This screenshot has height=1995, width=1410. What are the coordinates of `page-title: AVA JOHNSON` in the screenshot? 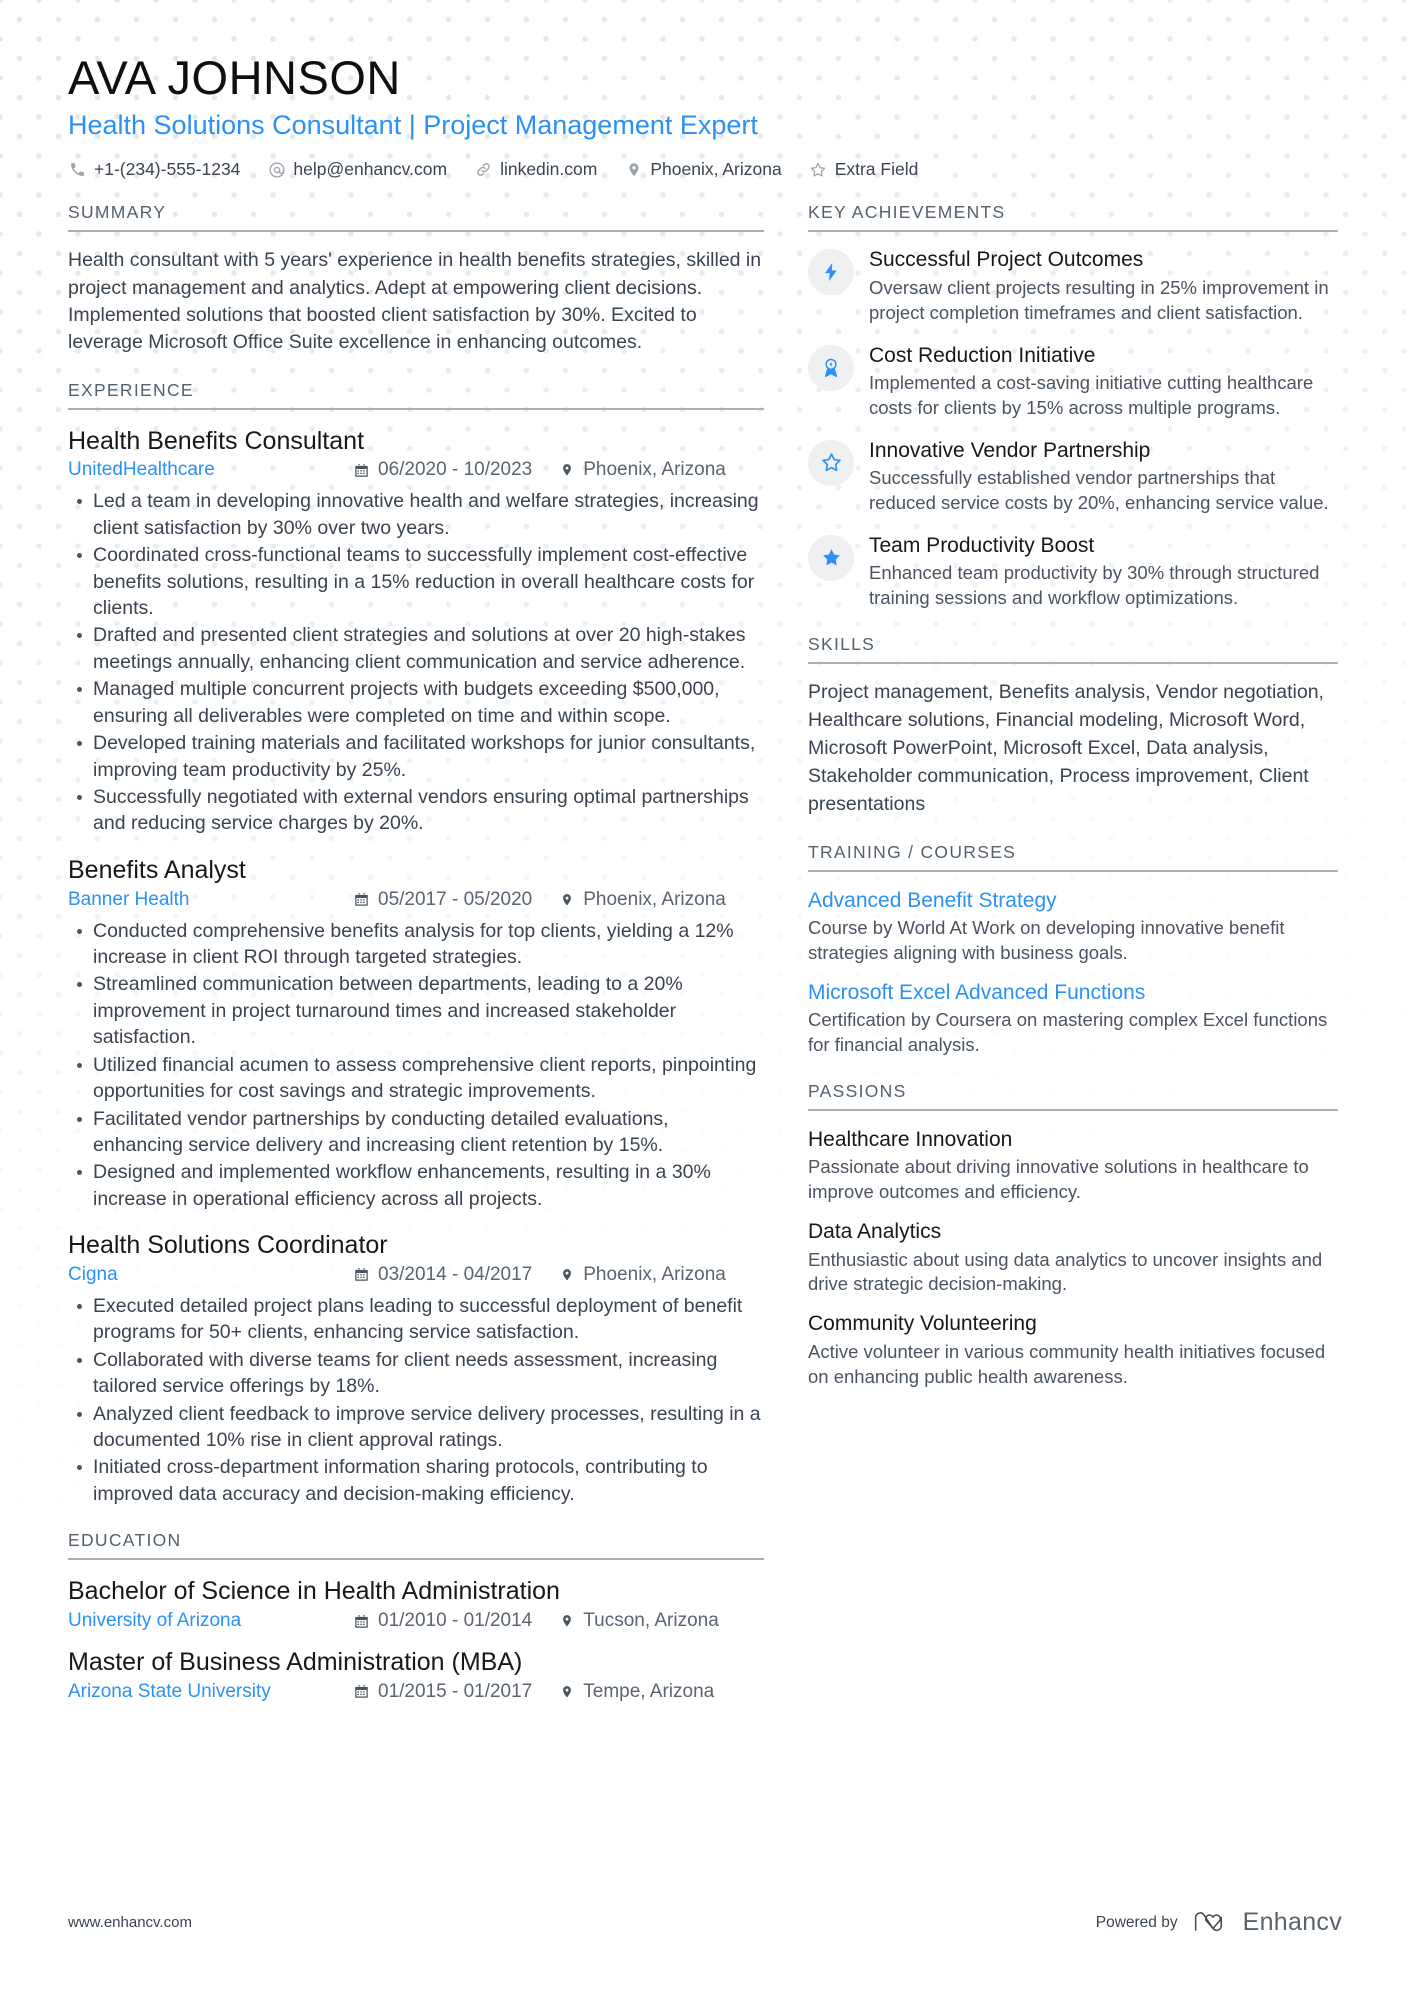 It's located at (234, 77).